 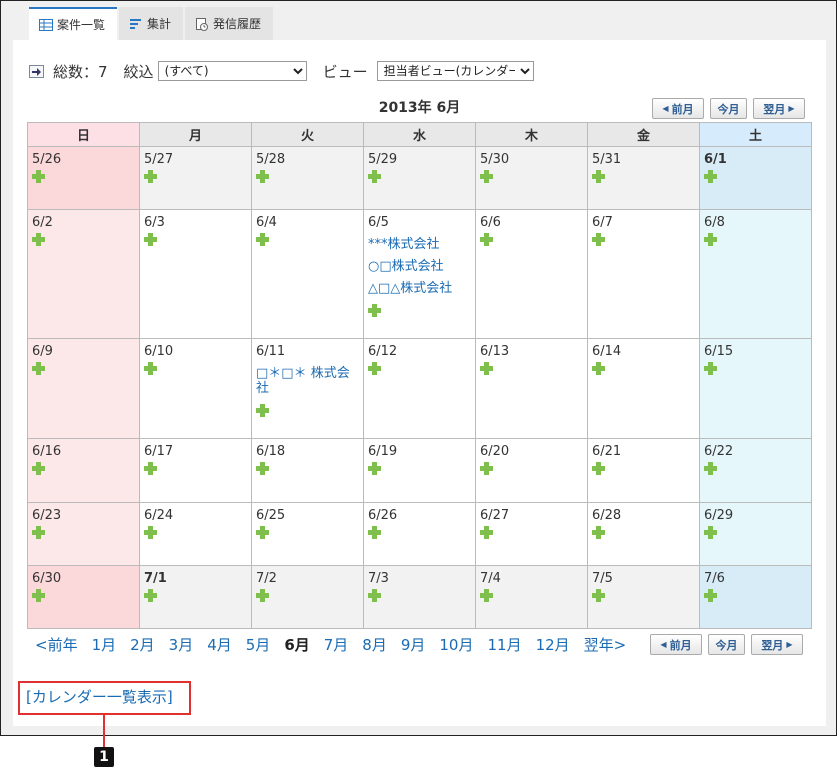 I want to click on day-cell: 6/30, so click(x=83, y=597).